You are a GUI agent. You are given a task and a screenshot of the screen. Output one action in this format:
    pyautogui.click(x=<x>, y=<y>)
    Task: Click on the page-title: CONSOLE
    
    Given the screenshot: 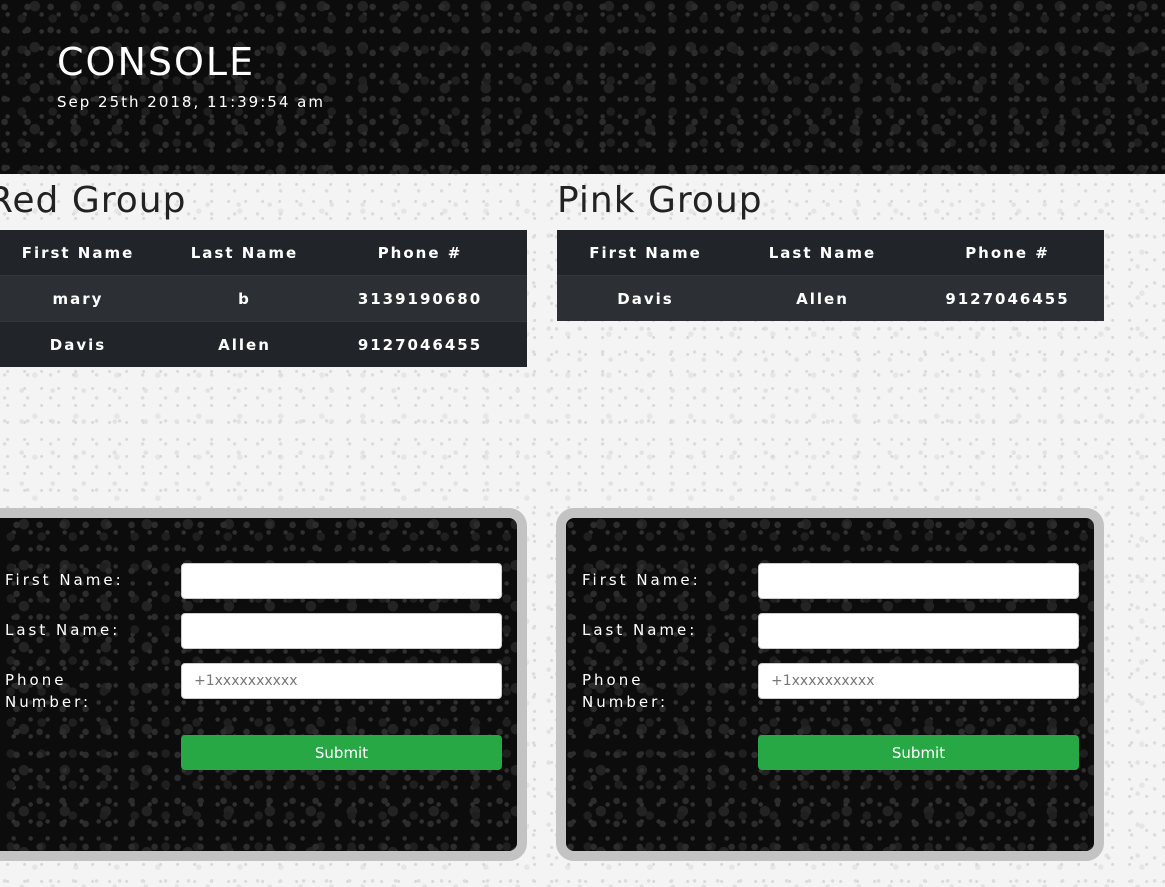 What is the action you would take?
    pyautogui.click(x=156, y=62)
    